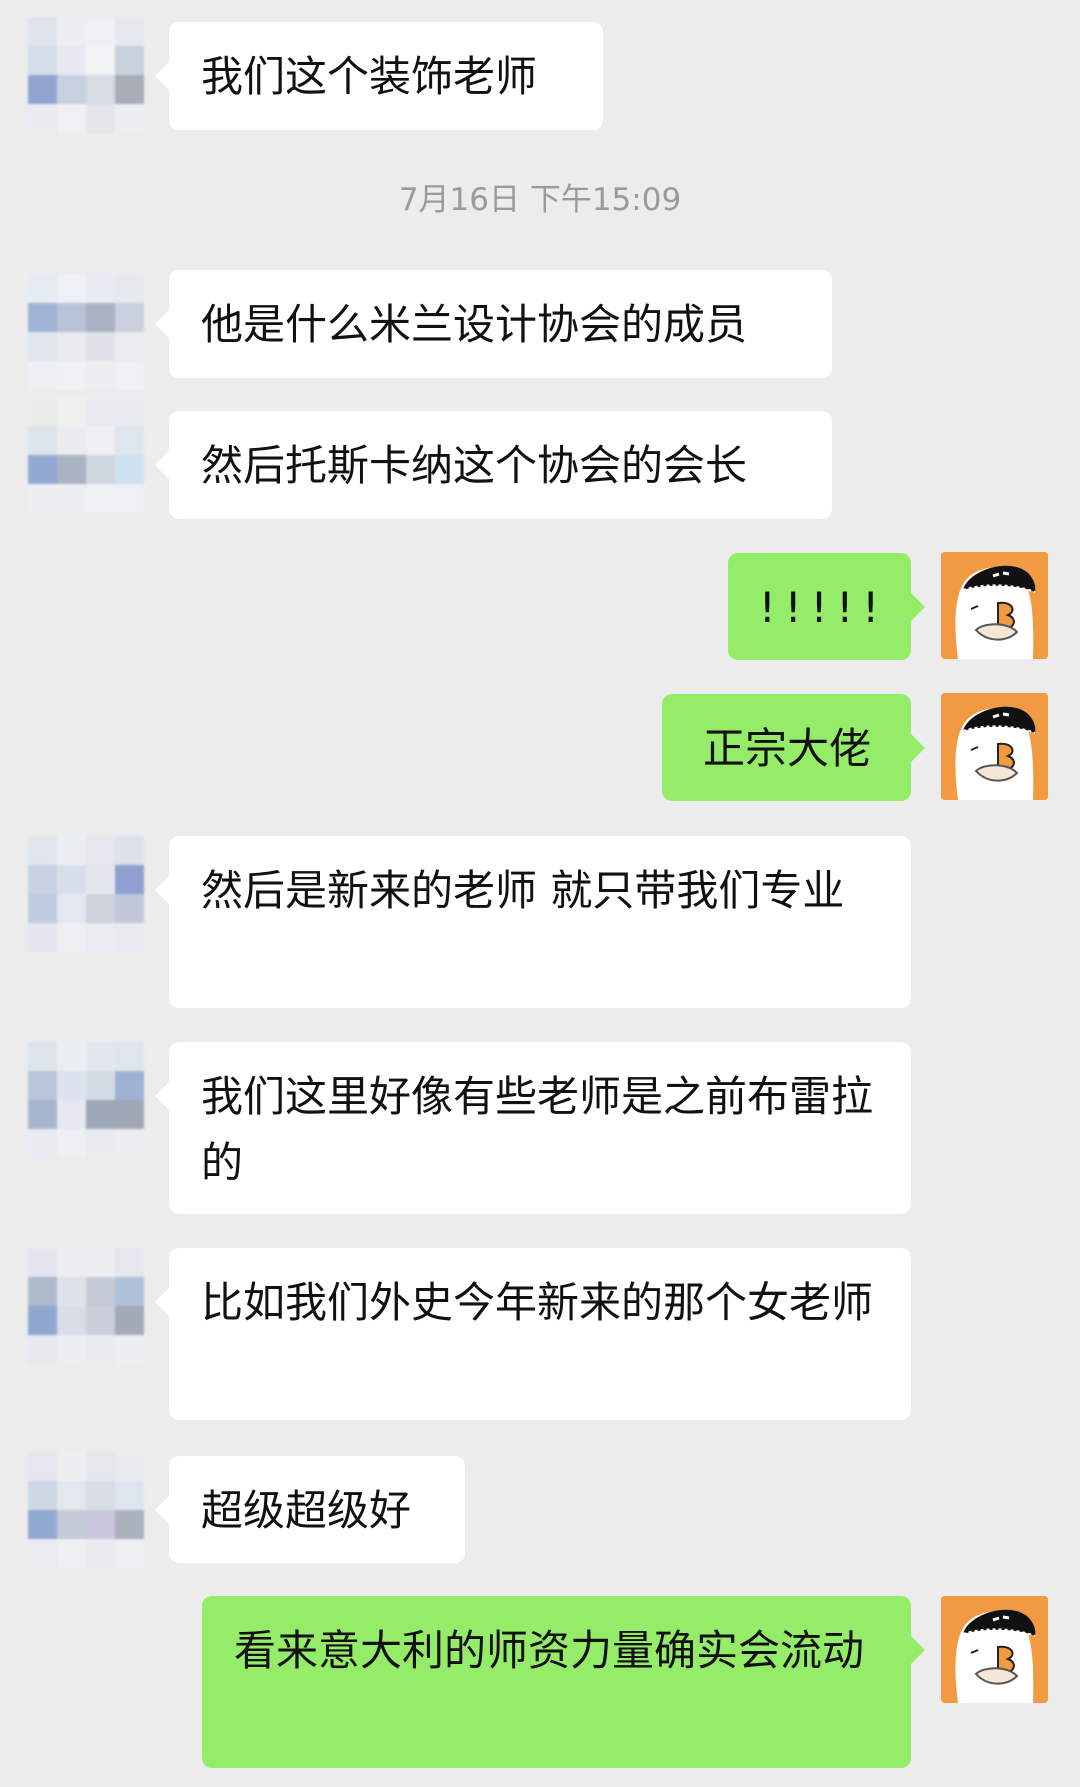 The image size is (1080, 1787). I want to click on message-bubble-outgoing: 正宗大佬, so click(793, 747).